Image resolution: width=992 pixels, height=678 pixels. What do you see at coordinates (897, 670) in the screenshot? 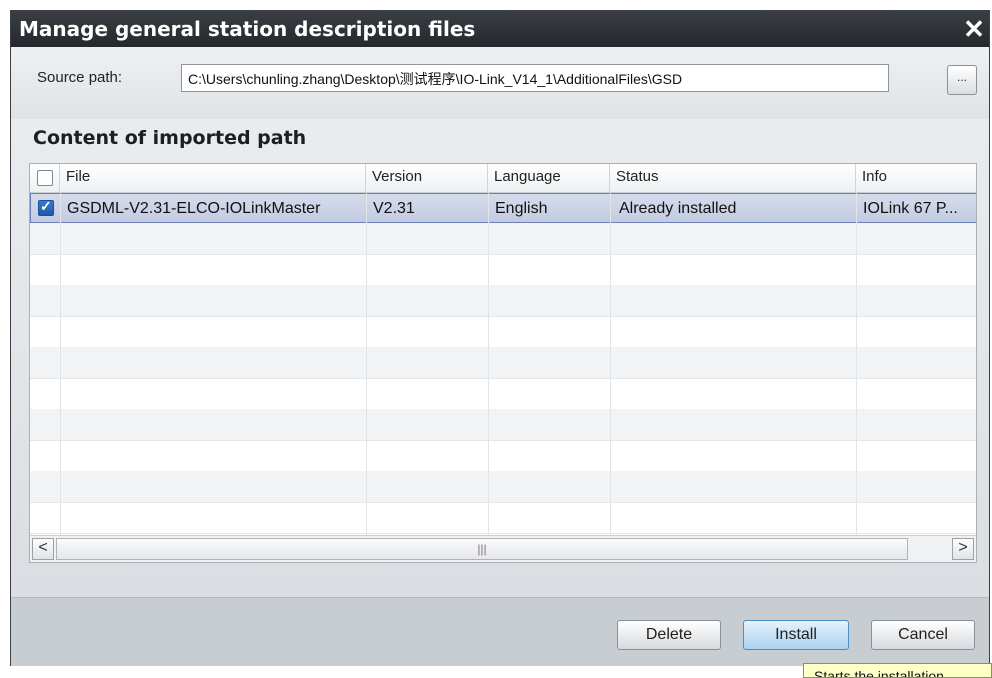
I see `install-tooltip: Starts the installation` at bounding box center [897, 670].